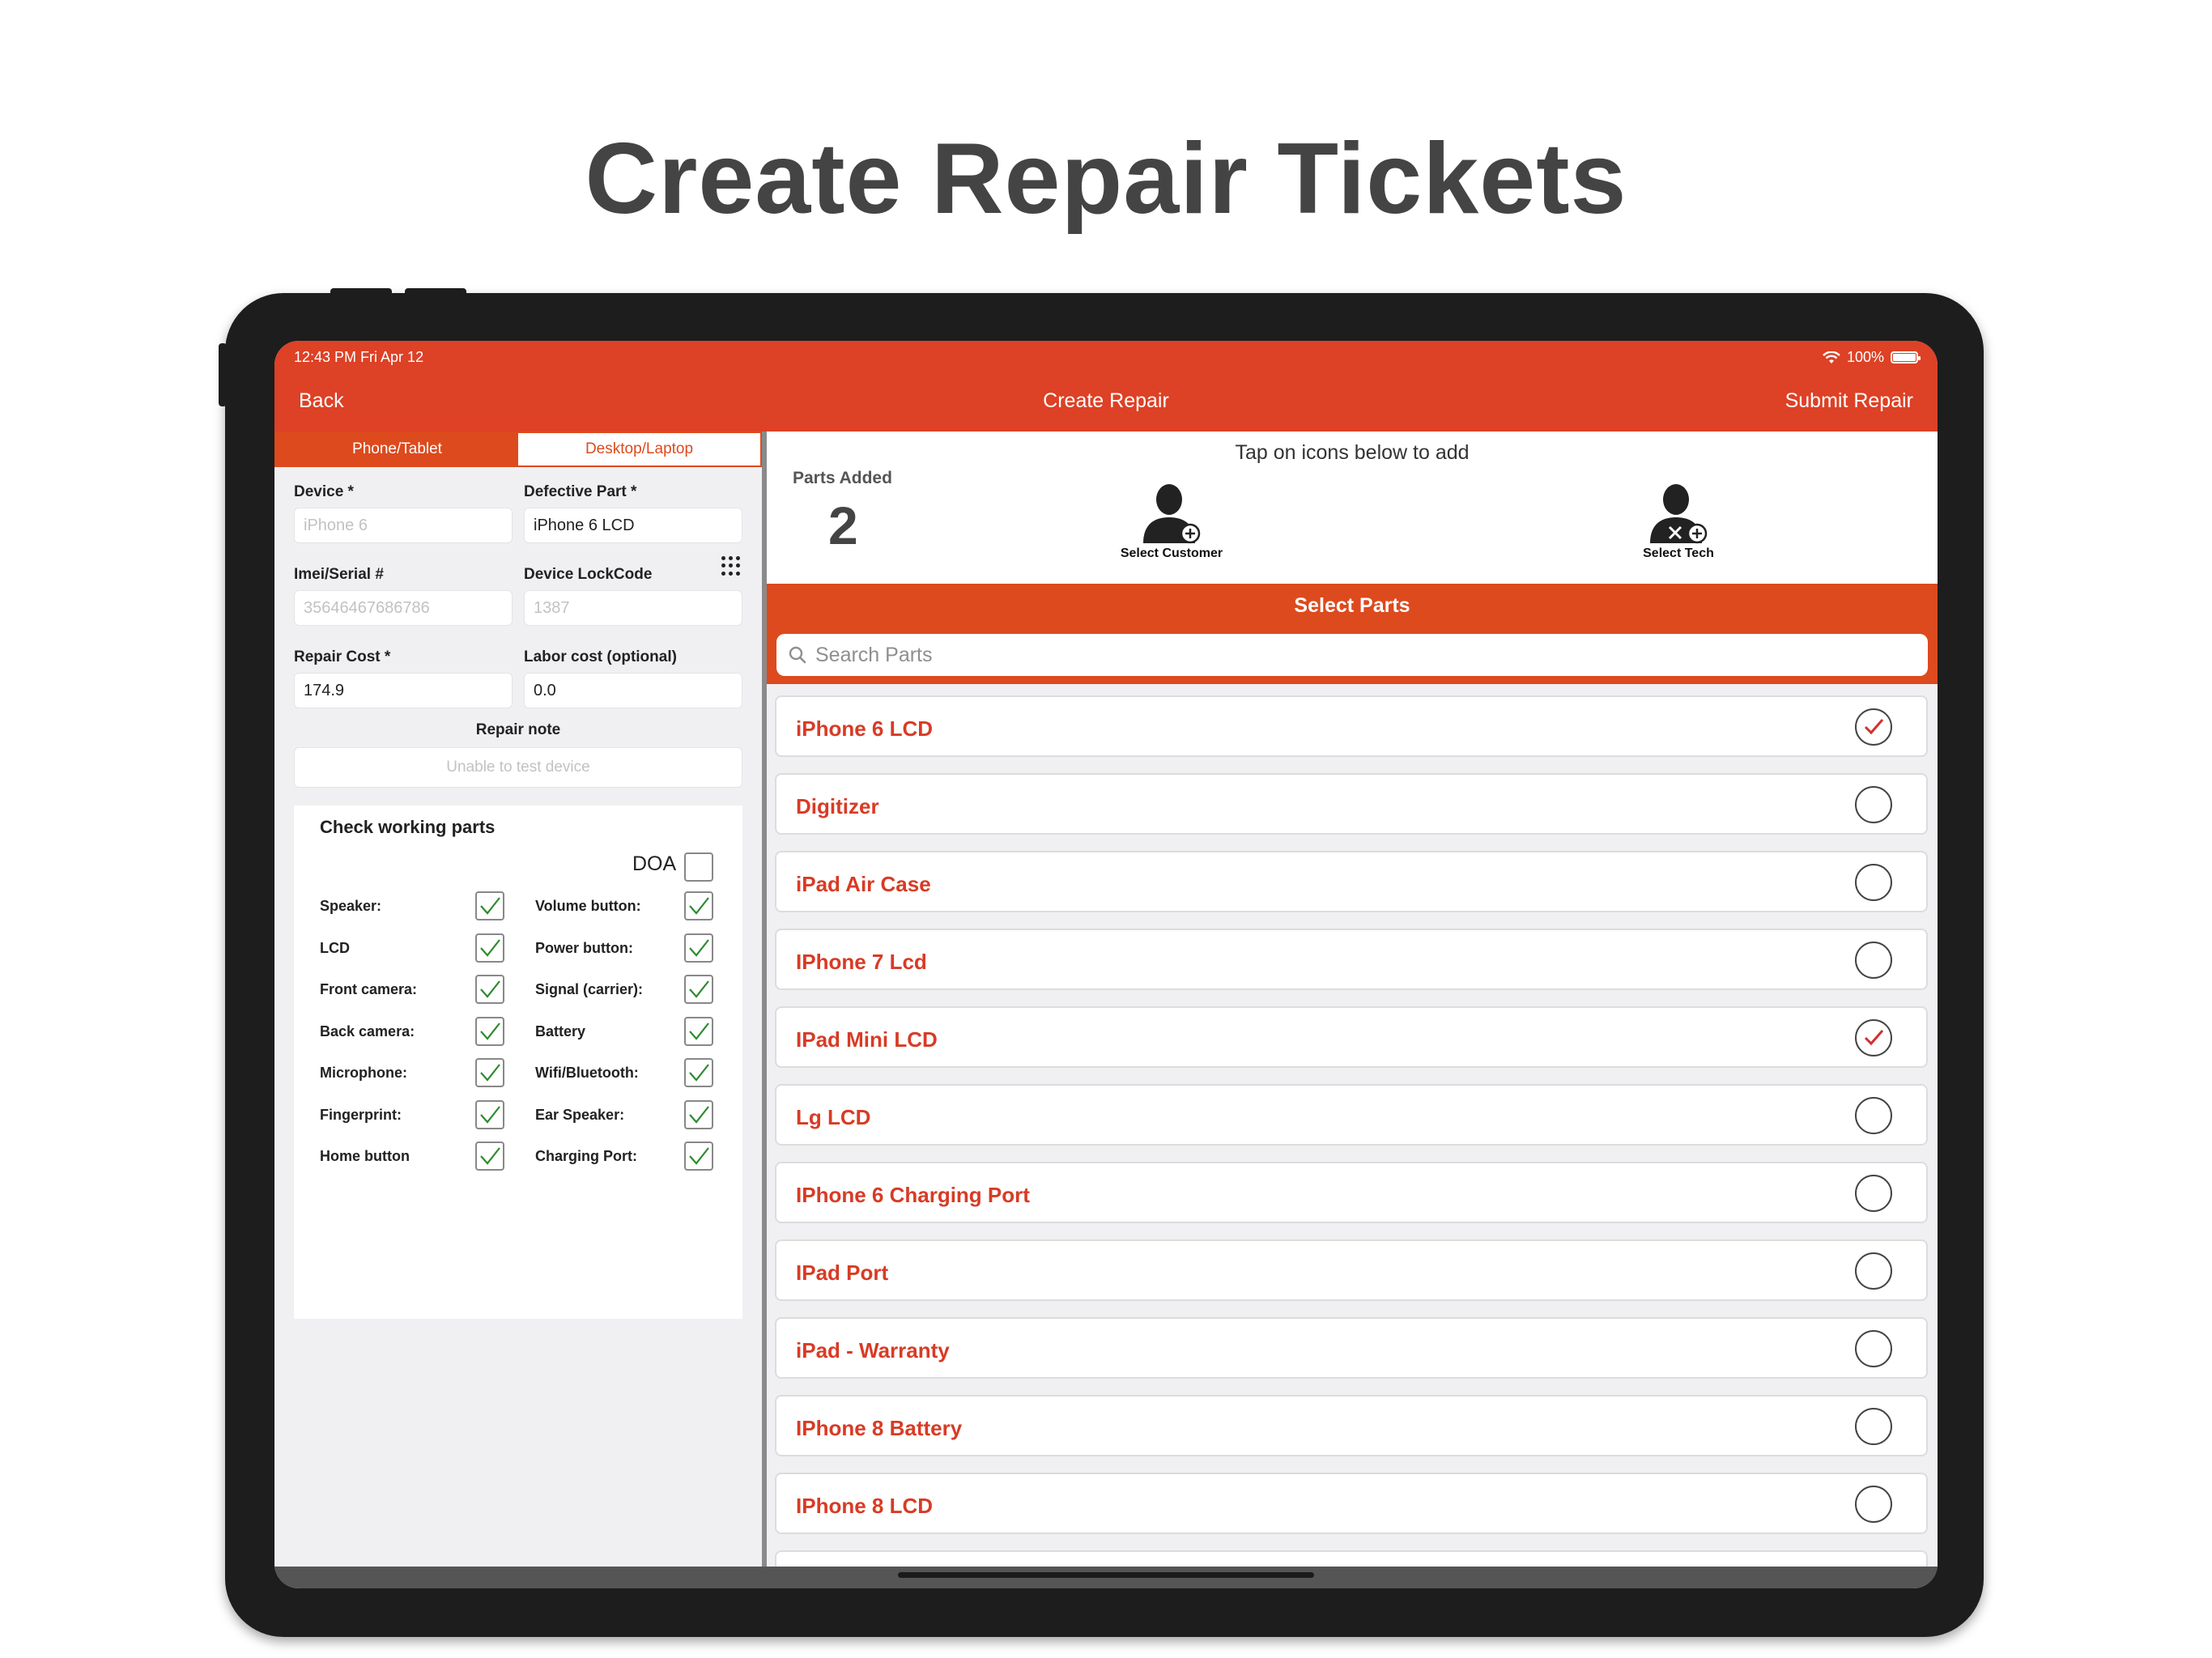 This screenshot has width=2212, height=1658. I want to click on defective-part-input: iPhone 6 LCD, so click(633, 525).